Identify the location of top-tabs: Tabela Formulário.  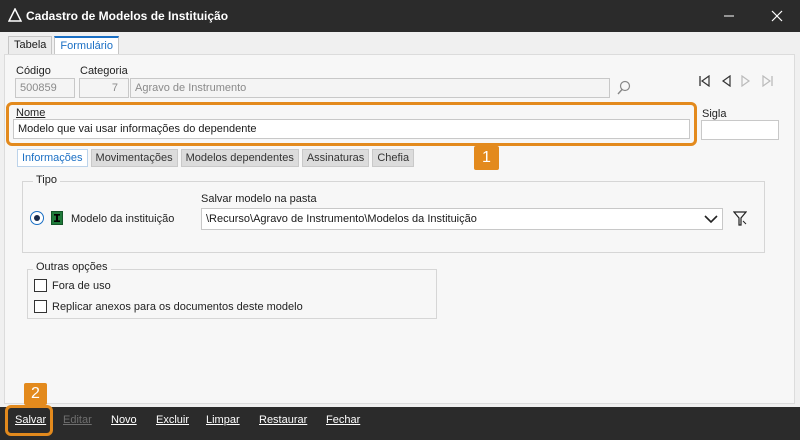
(64, 45).